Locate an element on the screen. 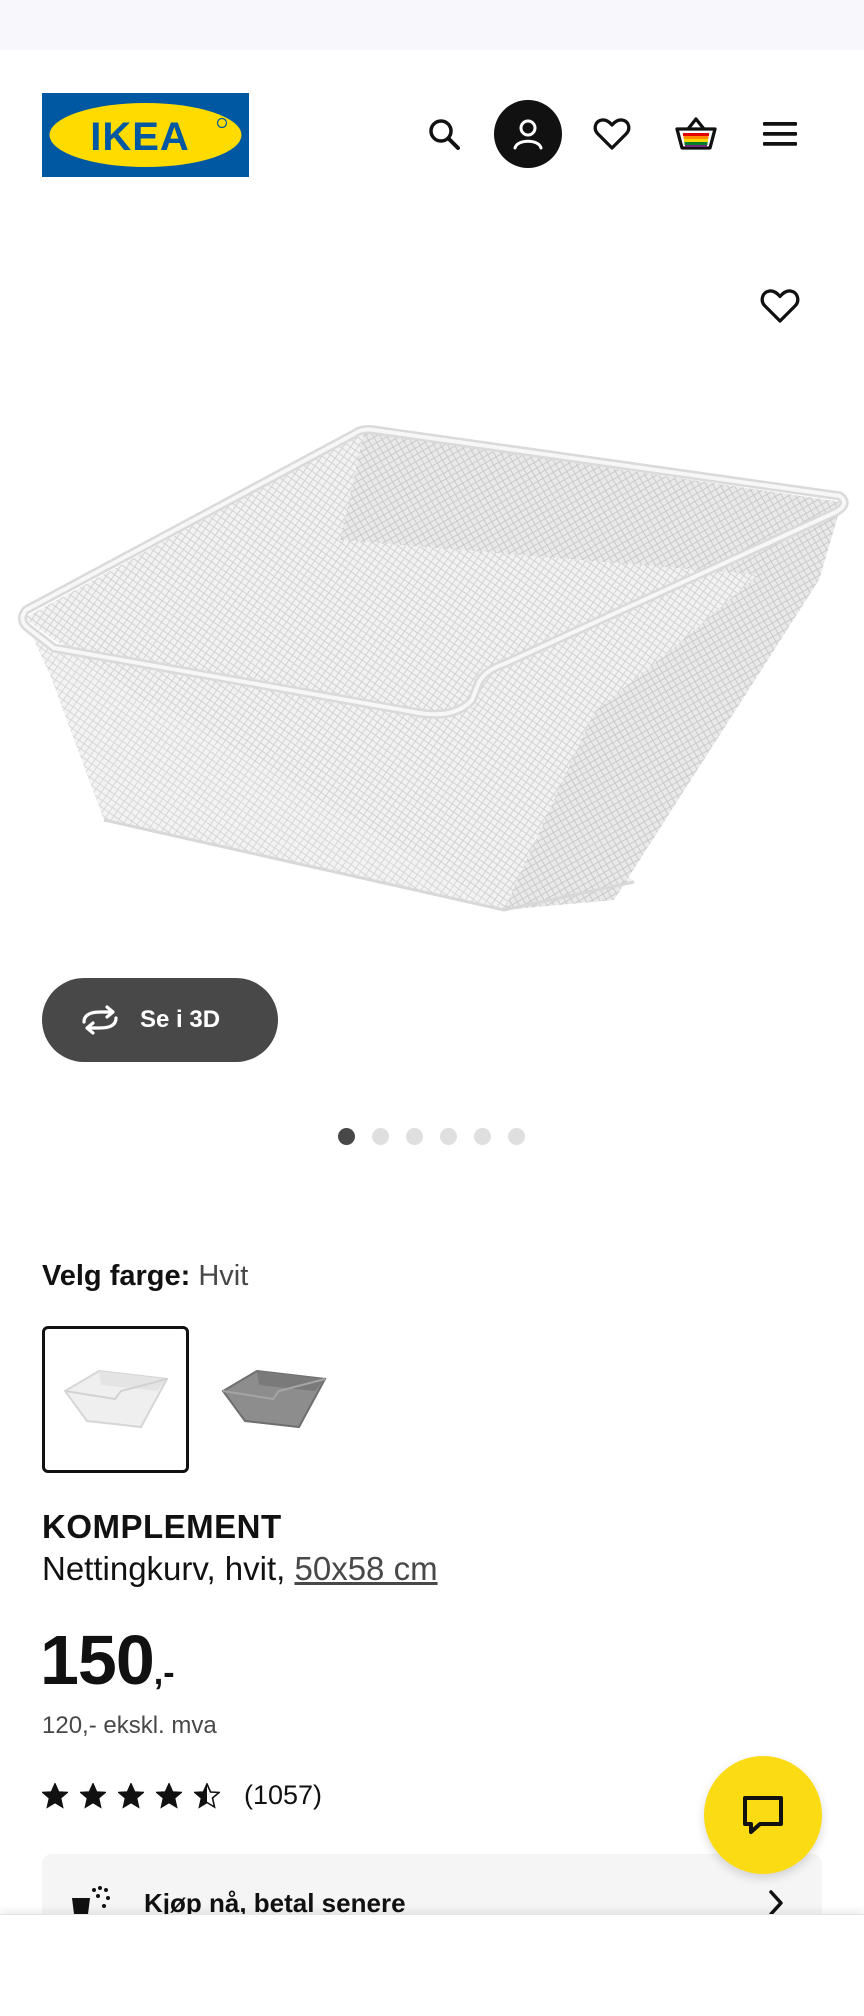  ikea-logo-mark: IKEA is located at coordinates (145, 135).